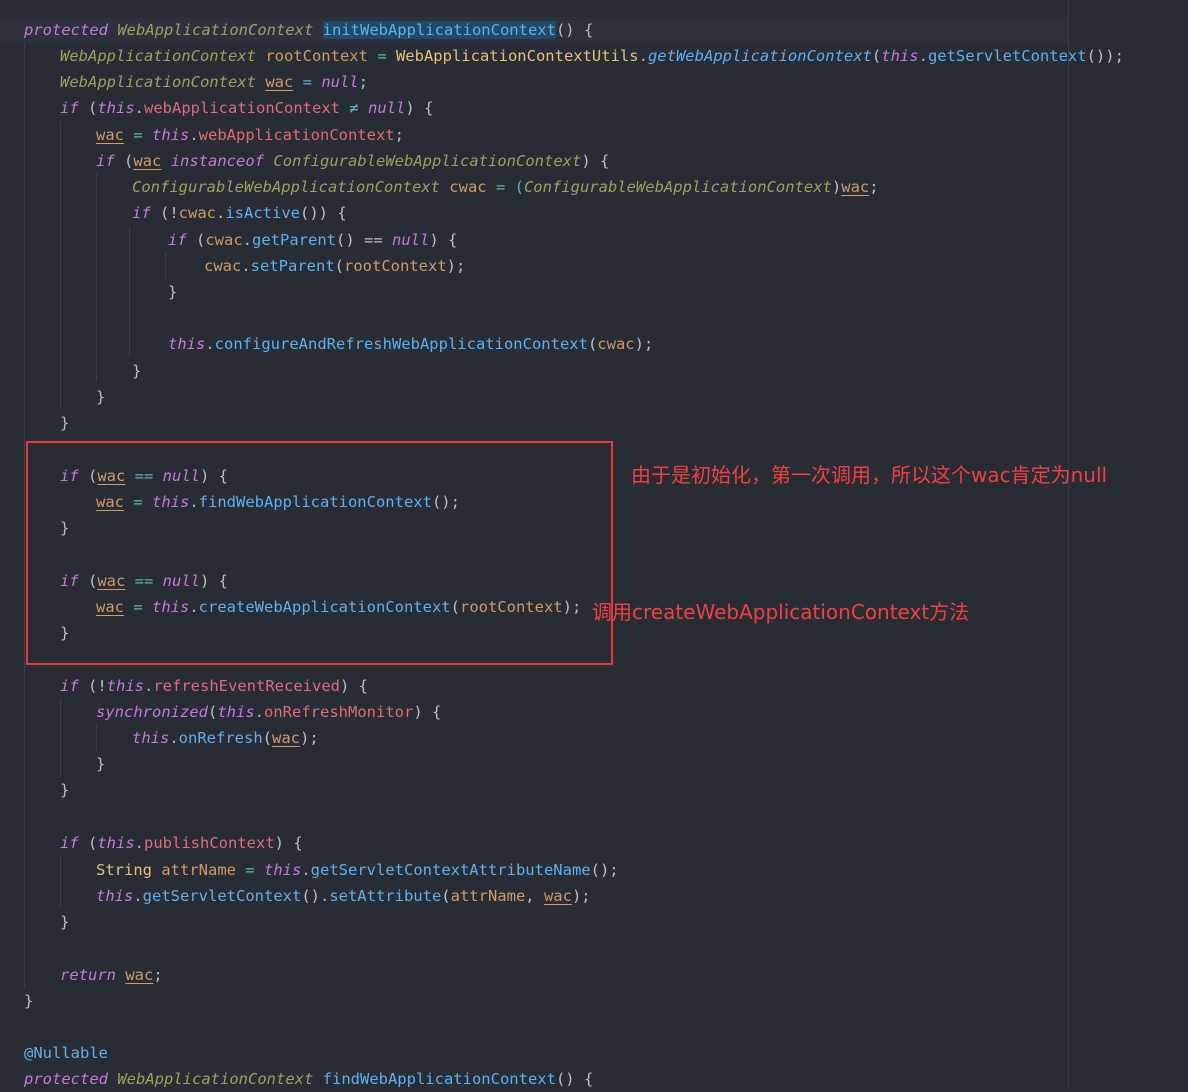 This screenshot has width=1188, height=1092. What do you see at coordinates (1105, 56) in the screenshot?
I see `punct: ());` at bounding box center [1105, 56].